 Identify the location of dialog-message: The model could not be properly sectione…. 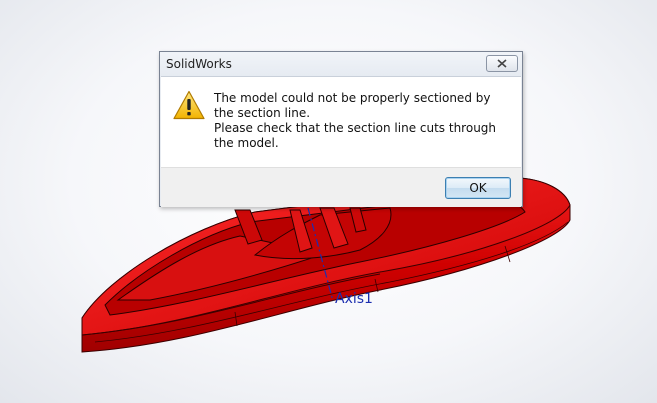
(361, 121).